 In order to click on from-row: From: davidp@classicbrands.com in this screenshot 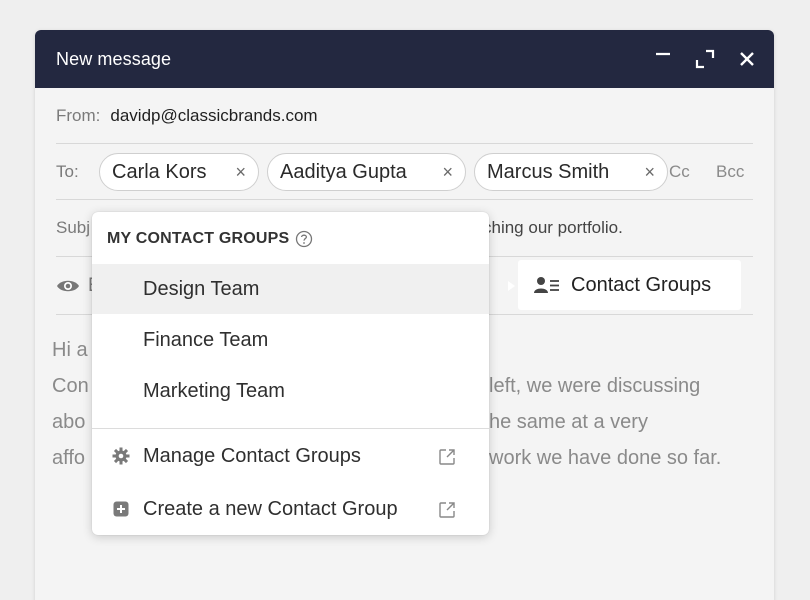, I will do `click(404, 116)`.